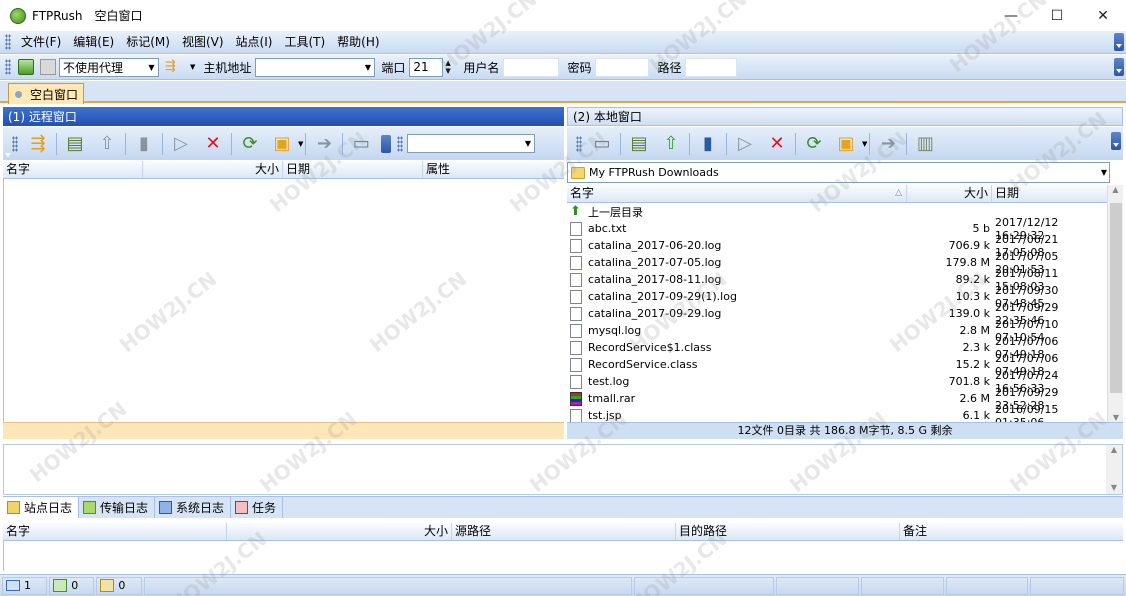 The image size is (1126, 596). I want to click on window-title: 空白窗口, so click(118, 16).